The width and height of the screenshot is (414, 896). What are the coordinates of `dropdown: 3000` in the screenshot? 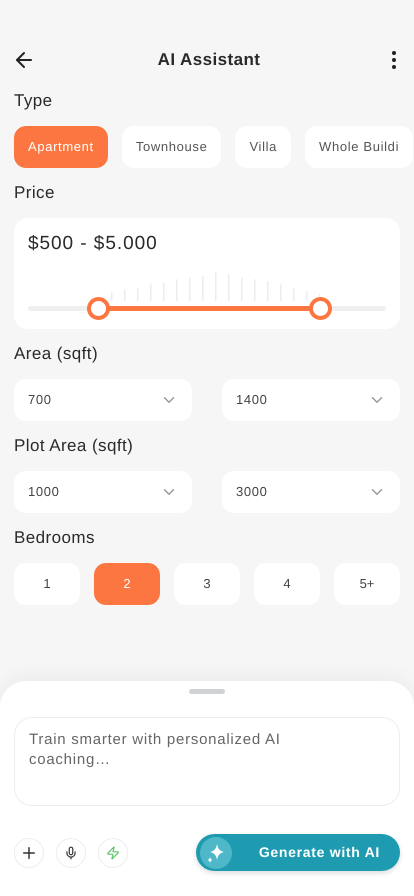 It's located at (311, 492).